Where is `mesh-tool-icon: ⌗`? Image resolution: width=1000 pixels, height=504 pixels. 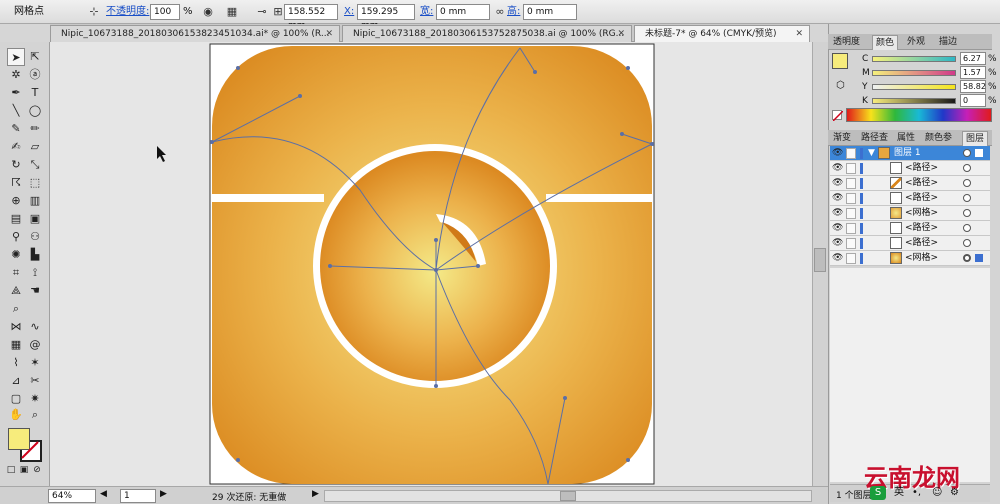
mesh-tool-icon: ⌗ is located at coordinates (16, 273).